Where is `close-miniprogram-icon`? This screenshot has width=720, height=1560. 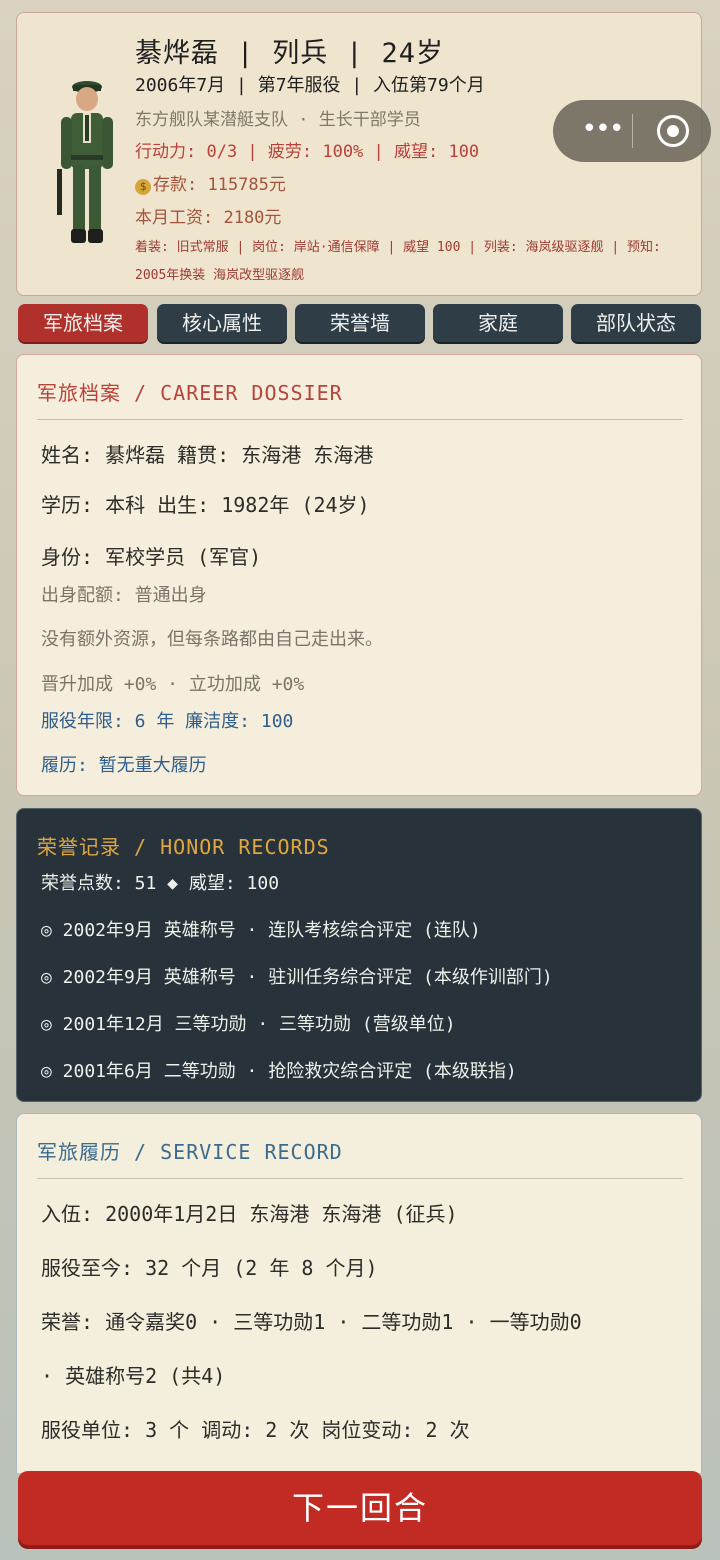
close-miniprogram-icon is located at coordinates (673, 131).